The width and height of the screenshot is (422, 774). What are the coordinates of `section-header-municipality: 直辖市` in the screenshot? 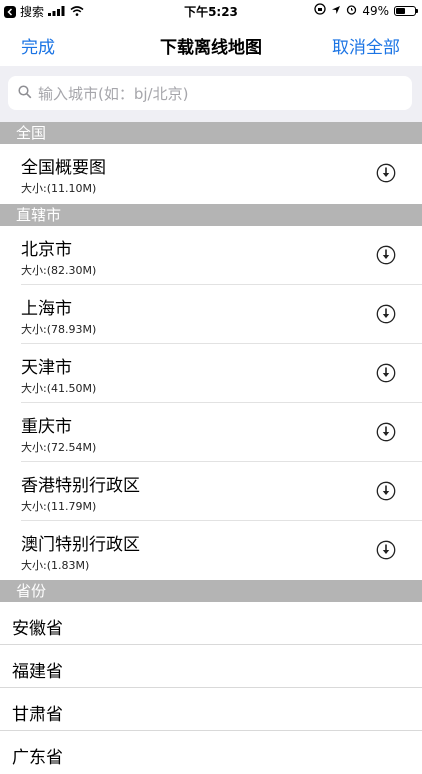 It's located at (211, 215).